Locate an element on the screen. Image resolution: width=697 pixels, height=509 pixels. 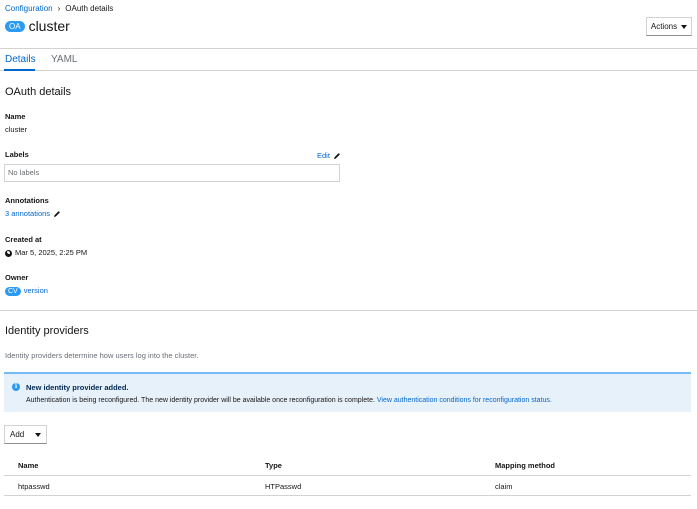
created-at-label: Created at is located at coordinates (23, 239).